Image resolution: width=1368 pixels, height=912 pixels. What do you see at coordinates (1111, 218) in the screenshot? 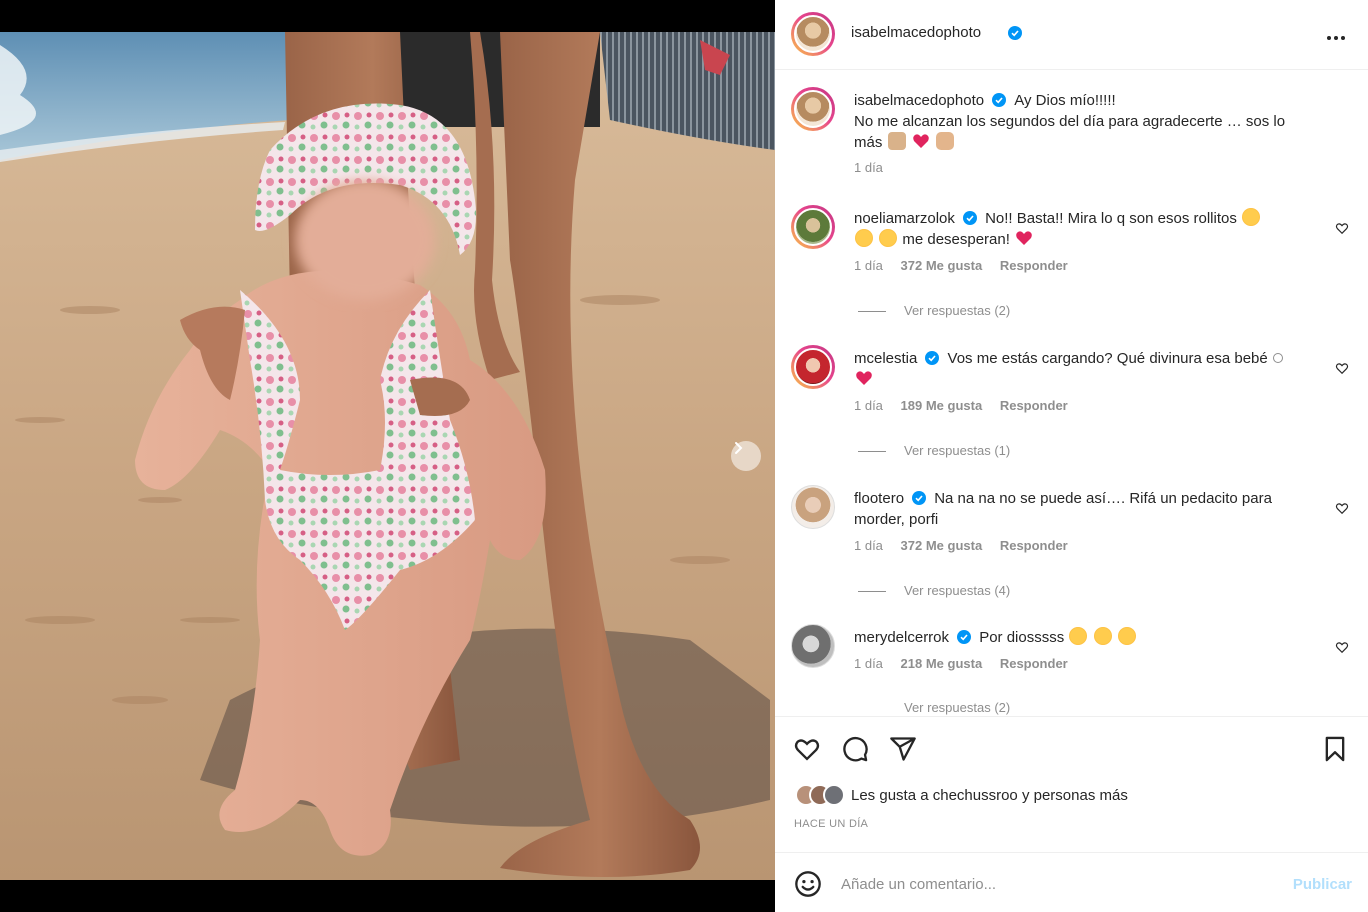
I see `comment-text: No!! Basta!! Mira lo q son esos rollitos` at bounding box center [1111, 218].